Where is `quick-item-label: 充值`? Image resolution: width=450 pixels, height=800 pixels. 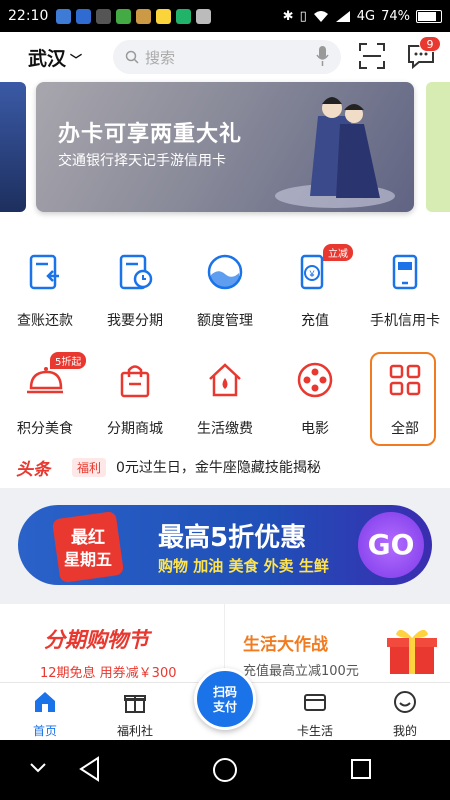
quick-item-label: 充值 is located at coordinates (315, 321).